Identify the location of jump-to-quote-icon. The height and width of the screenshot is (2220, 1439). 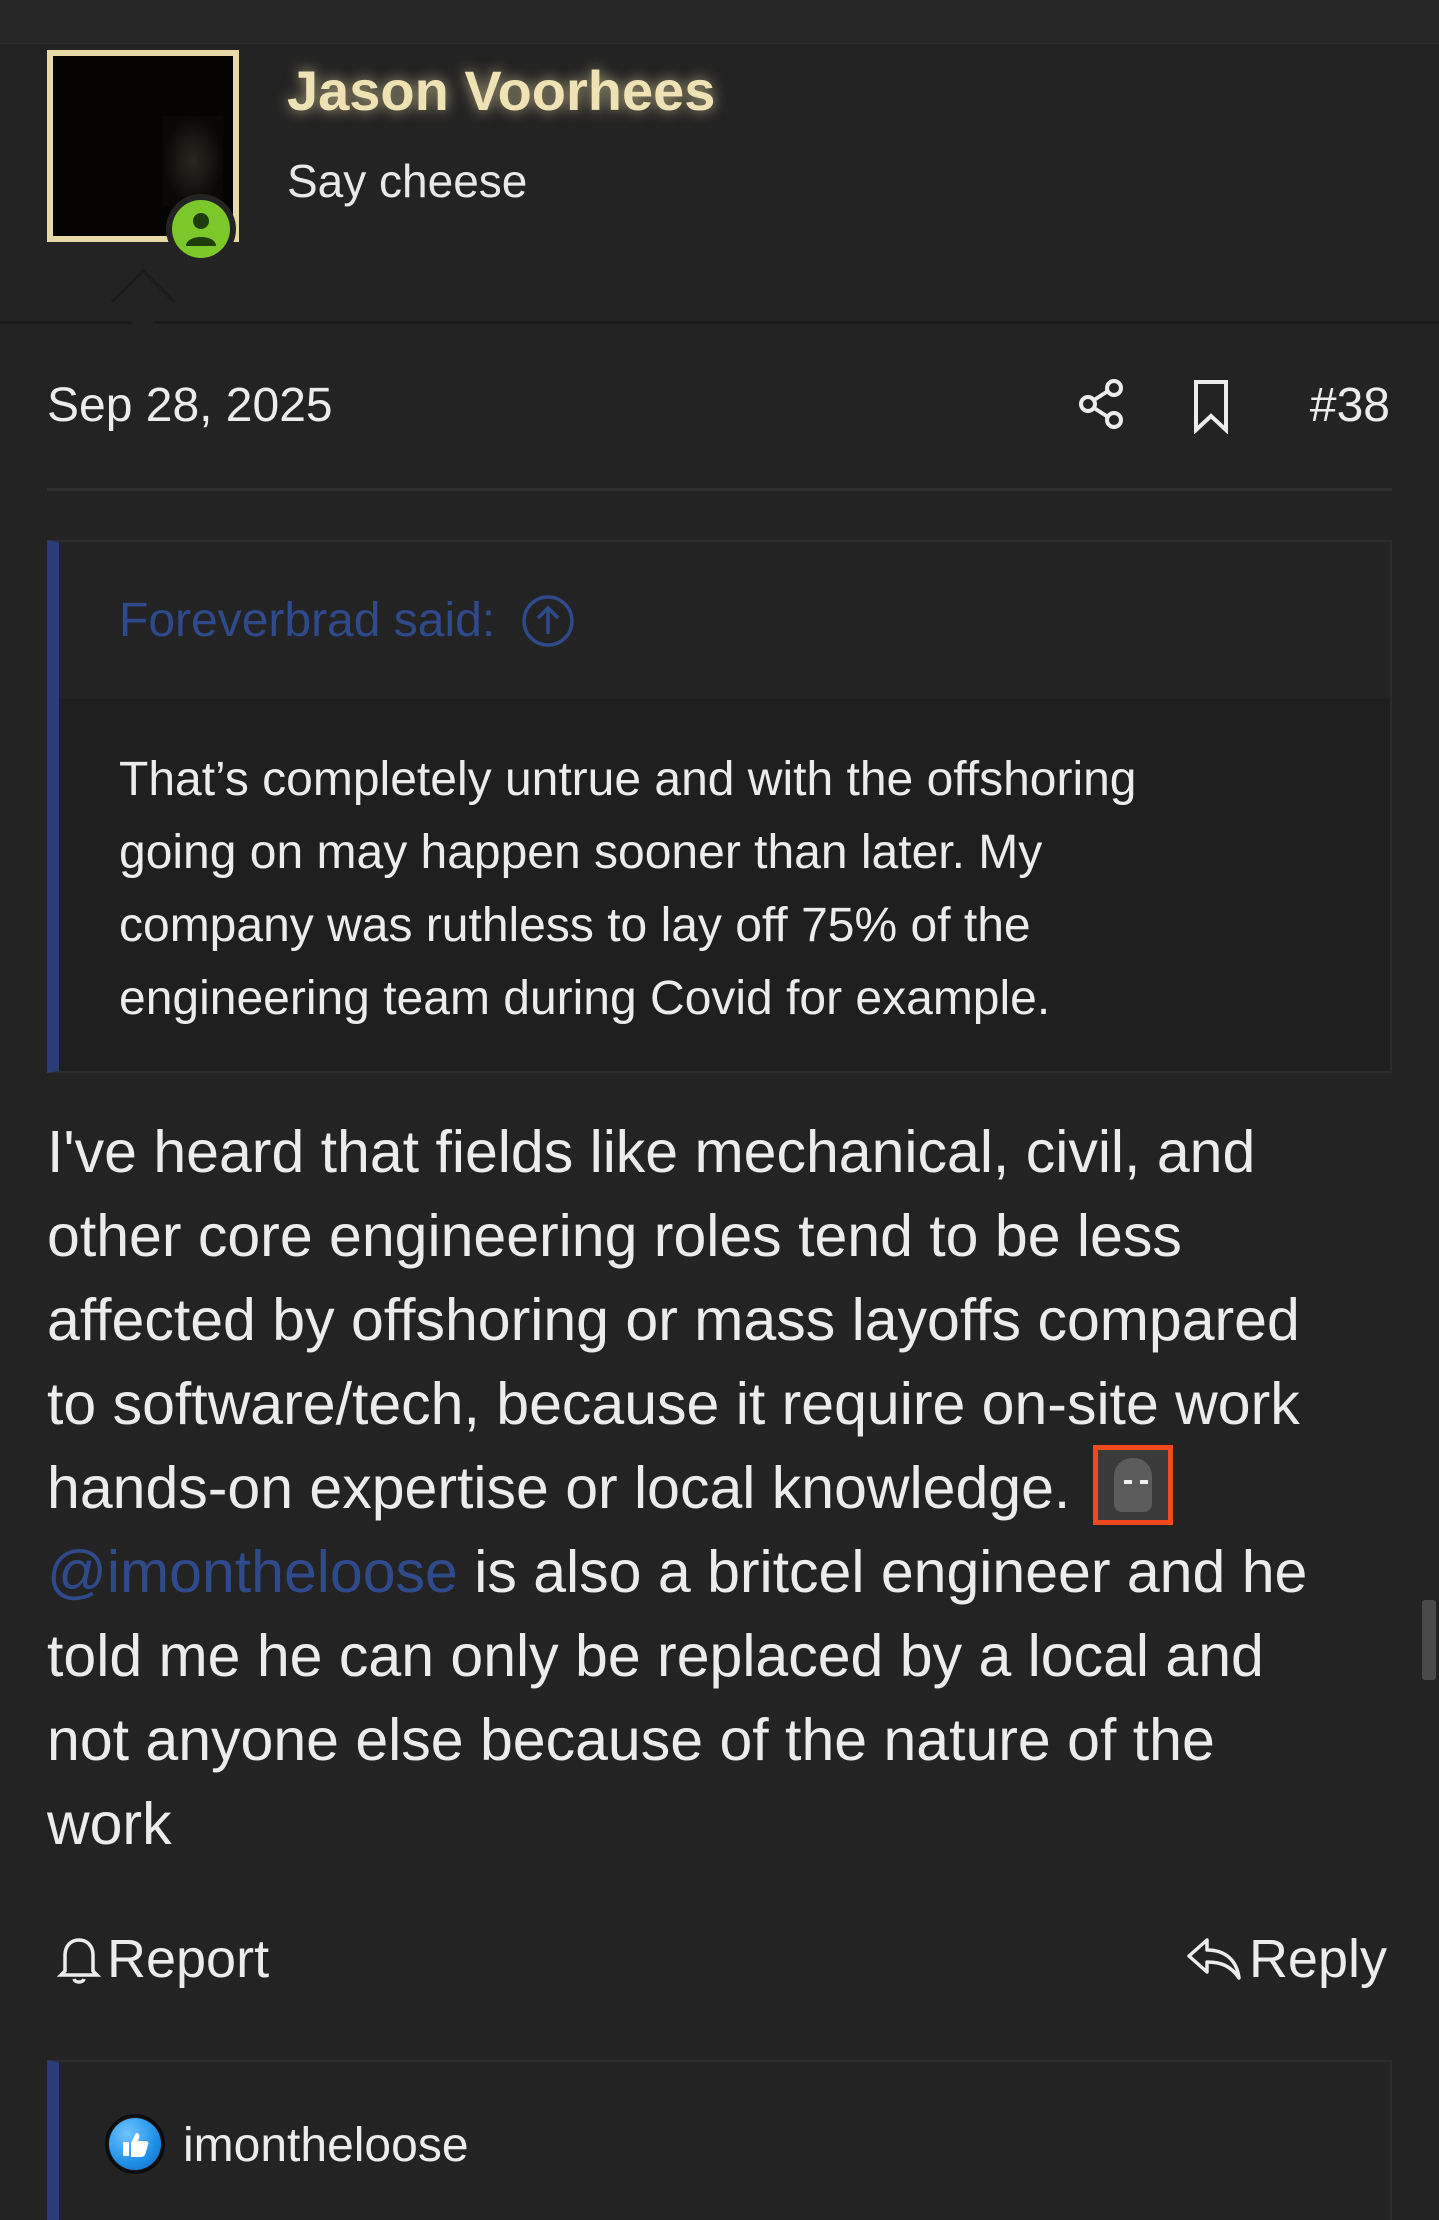
(548, 621).